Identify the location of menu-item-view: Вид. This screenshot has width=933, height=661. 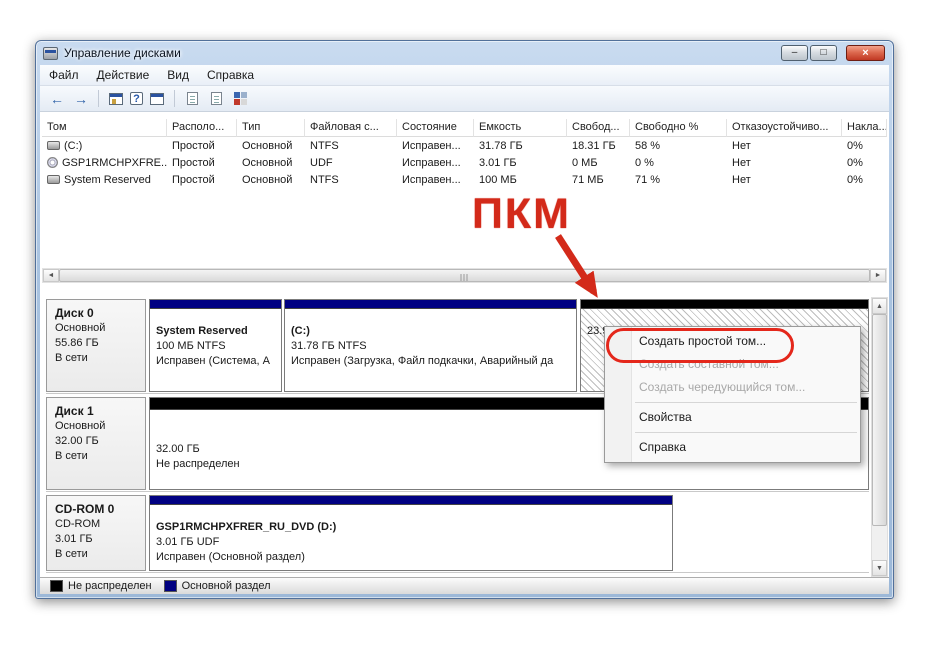
(178, 75).